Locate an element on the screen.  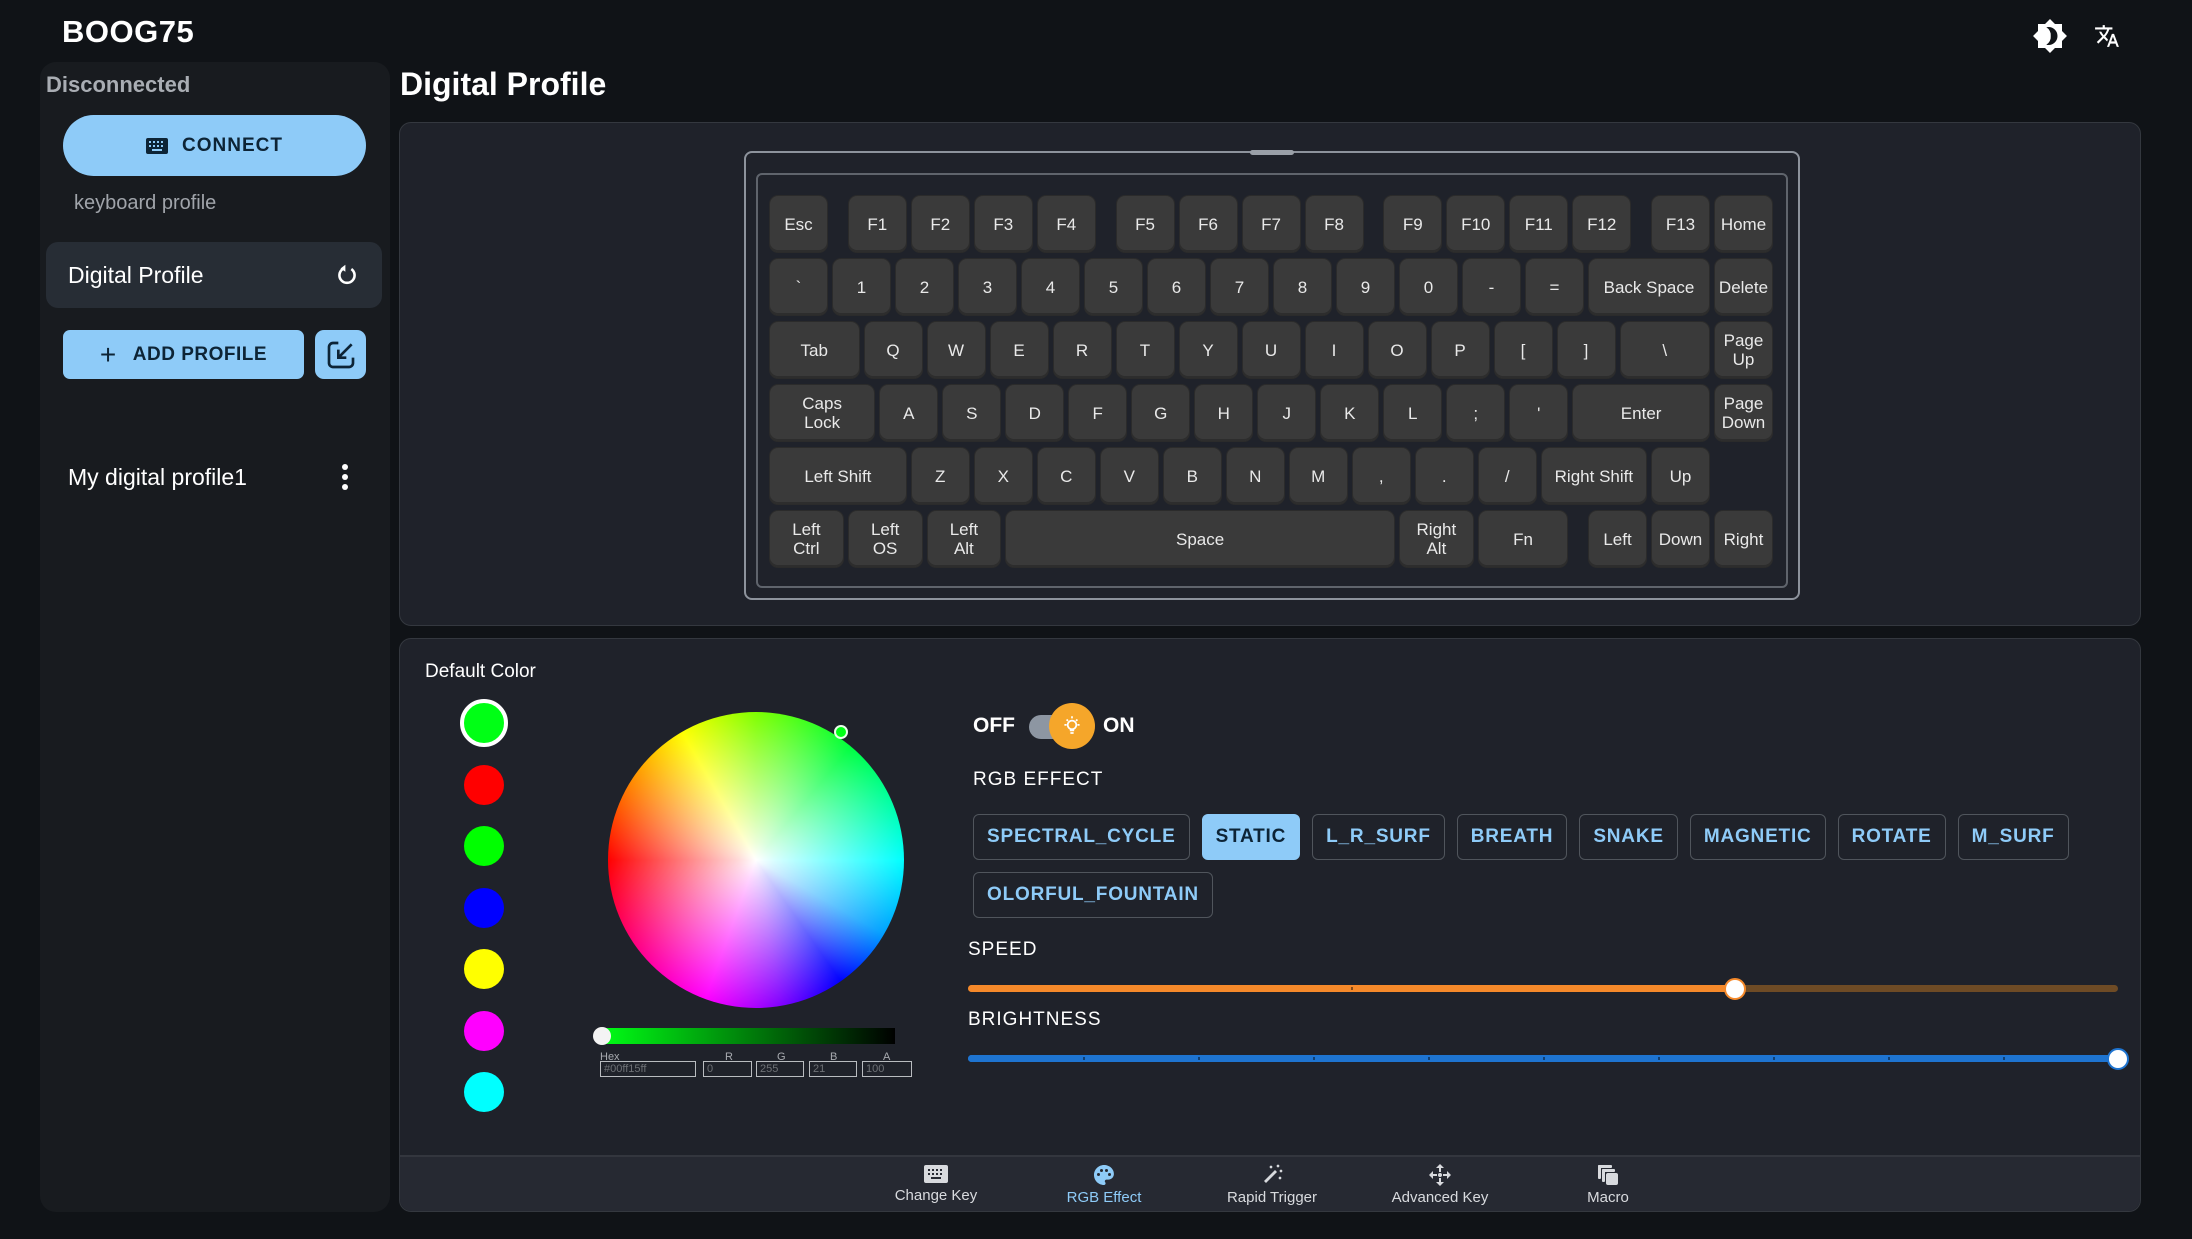
key: Left is located at coordinates (1617, 539).